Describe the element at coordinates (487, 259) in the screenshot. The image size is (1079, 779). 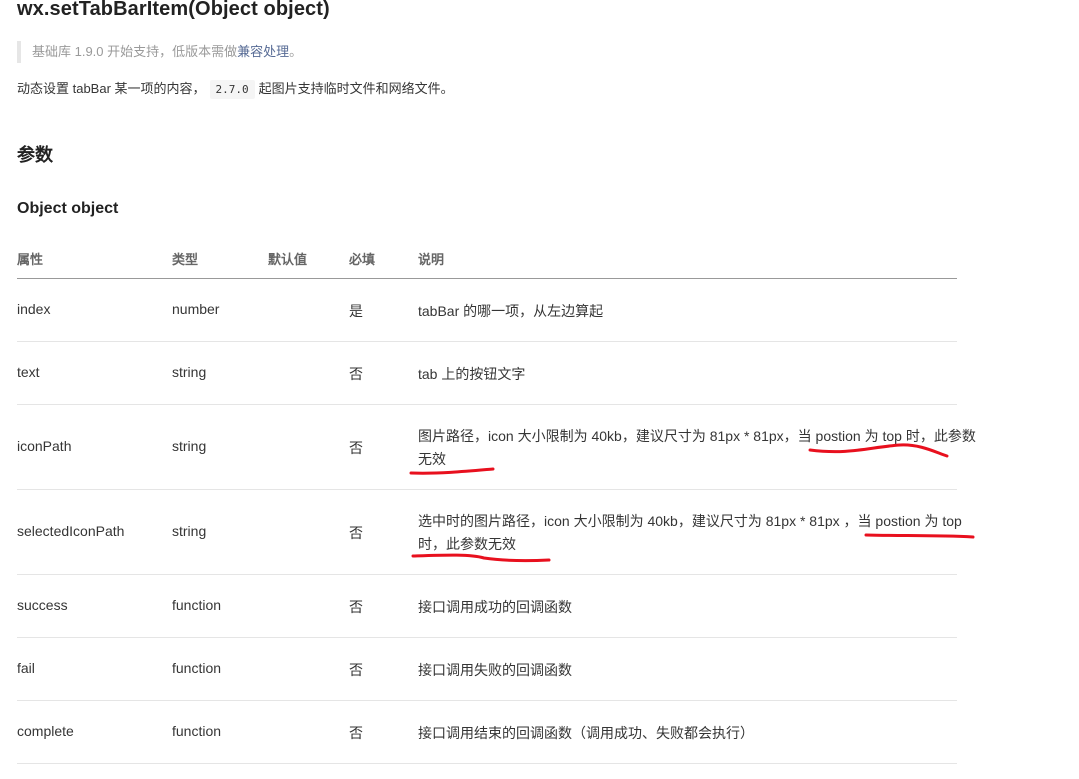
I see `table-header: 属性 类型 默认值 必填 说明` at that location.